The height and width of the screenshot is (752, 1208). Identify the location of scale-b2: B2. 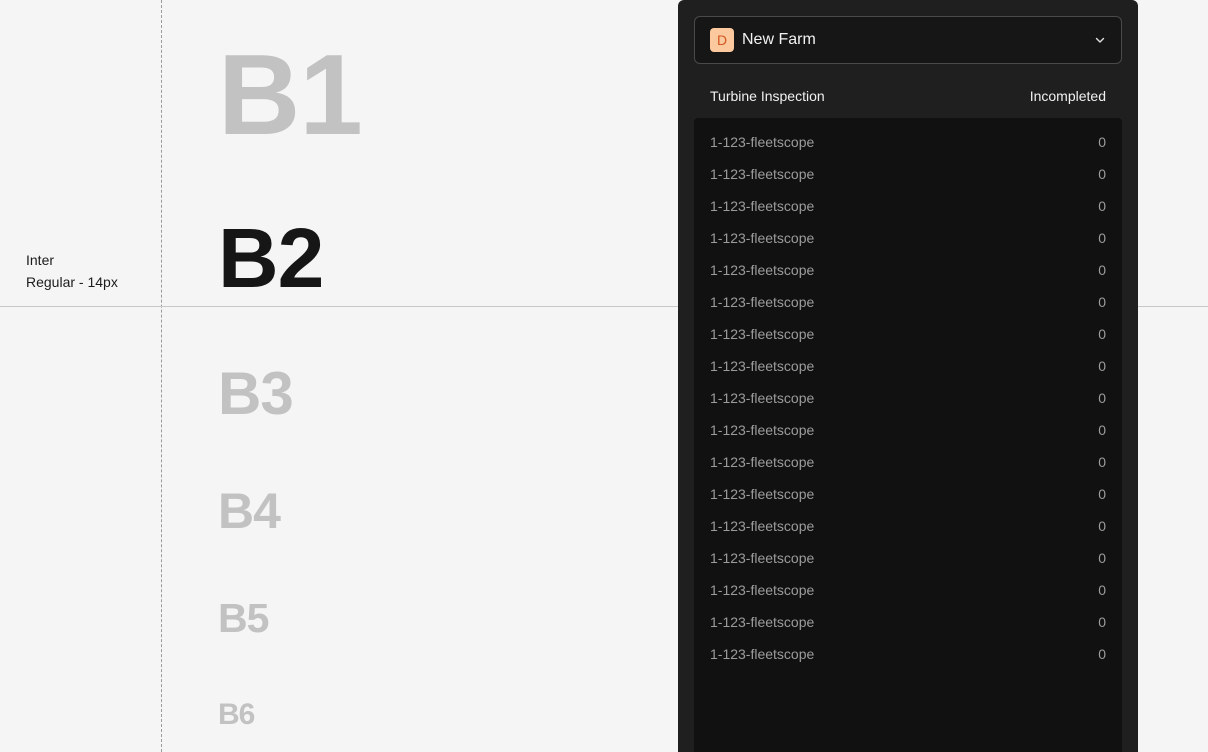
(271, 258).